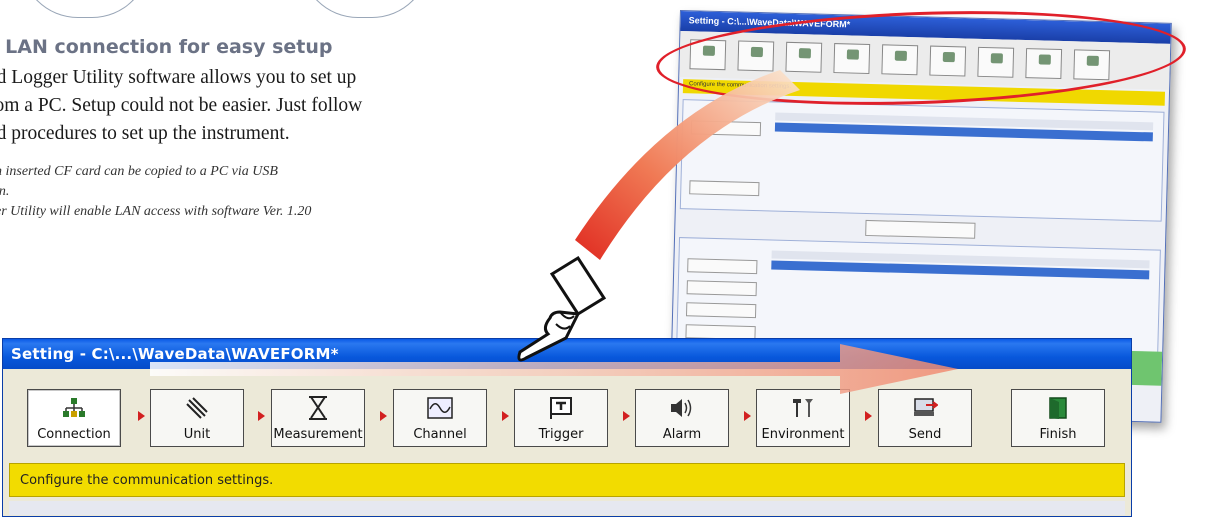 The height and width of the screenshot is (517, 1208). Describe the element at coordinates (74, 408) in the screenshot. I see `network-icon` at that location.